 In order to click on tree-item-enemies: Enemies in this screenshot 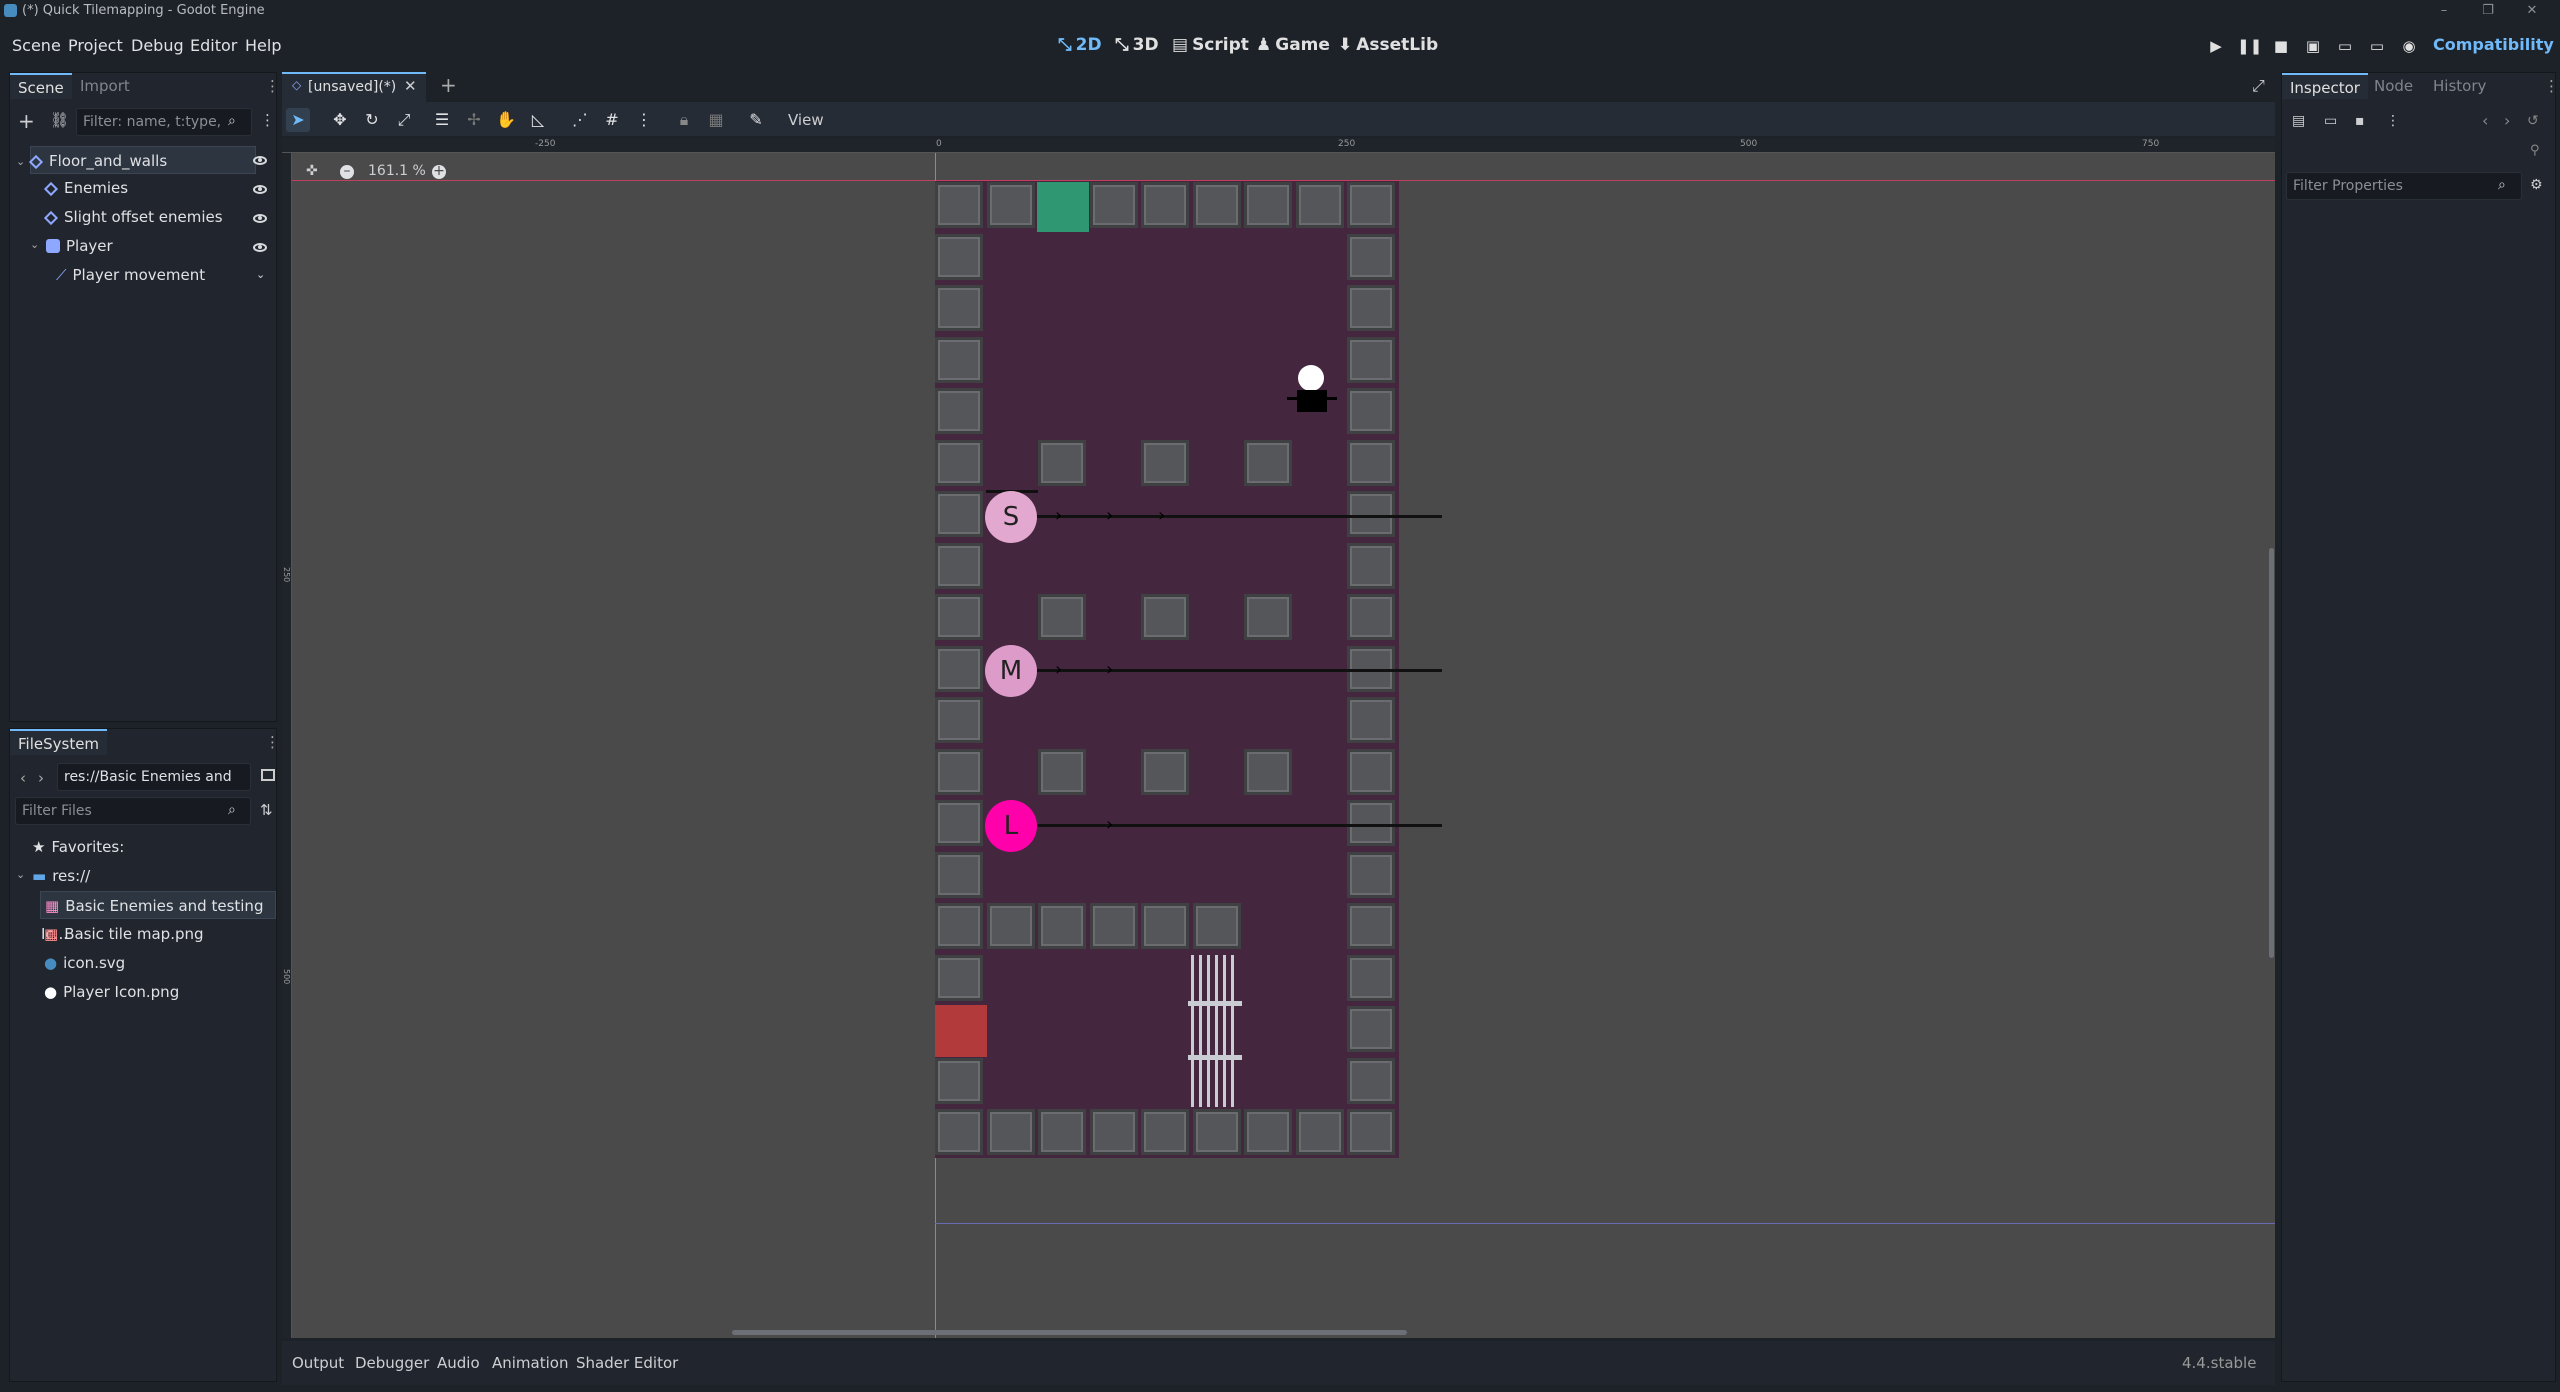, I will do `click(174, 188)`.